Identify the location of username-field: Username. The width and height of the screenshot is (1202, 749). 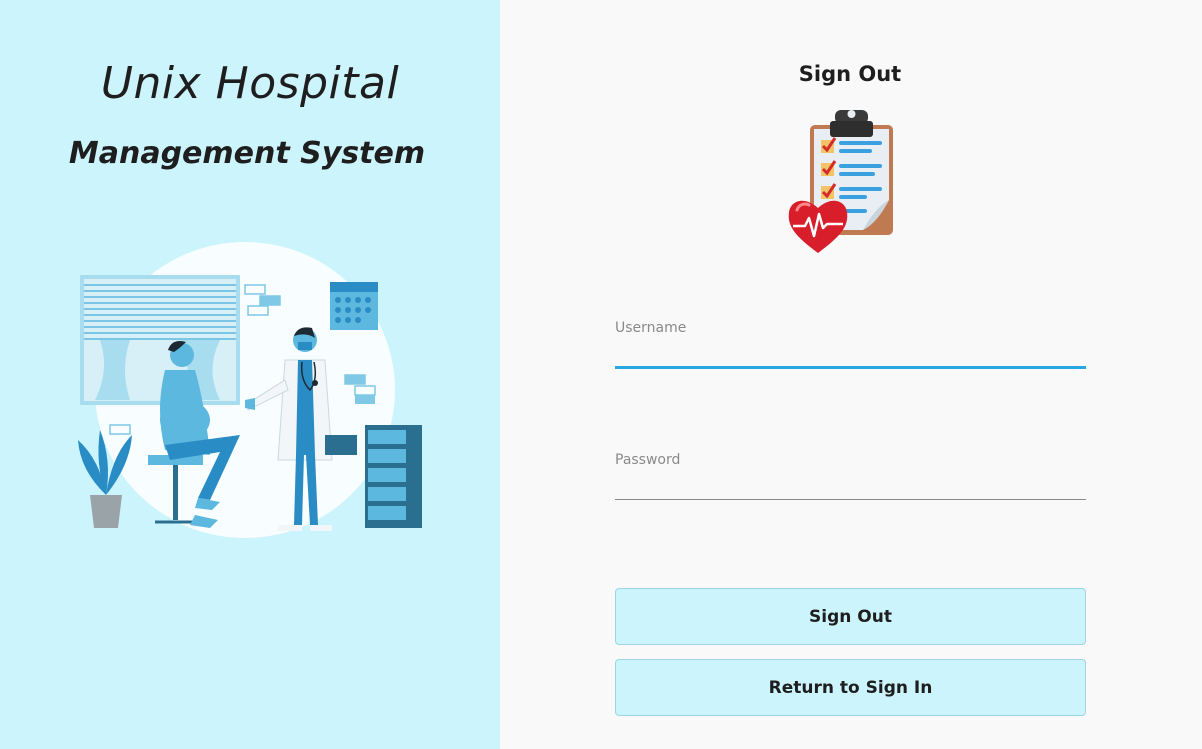
(850, 344).